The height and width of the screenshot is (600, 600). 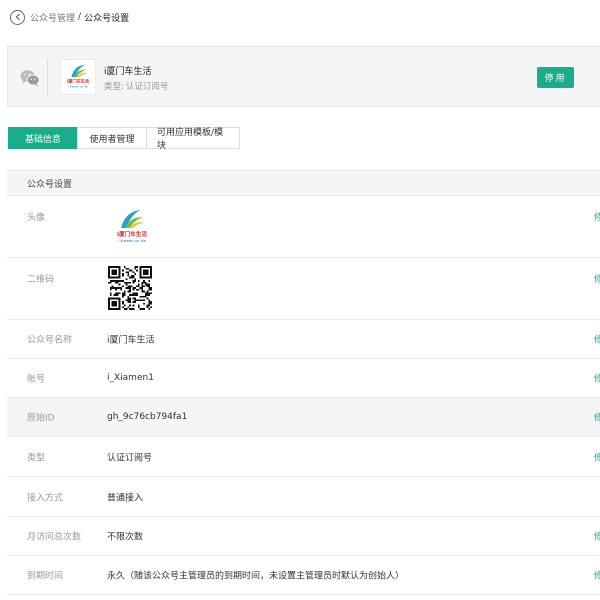 What do you see at coordinates (36, 218) in the screenshot?
I see `row-label: 头像` at bounding box center [36, 218].